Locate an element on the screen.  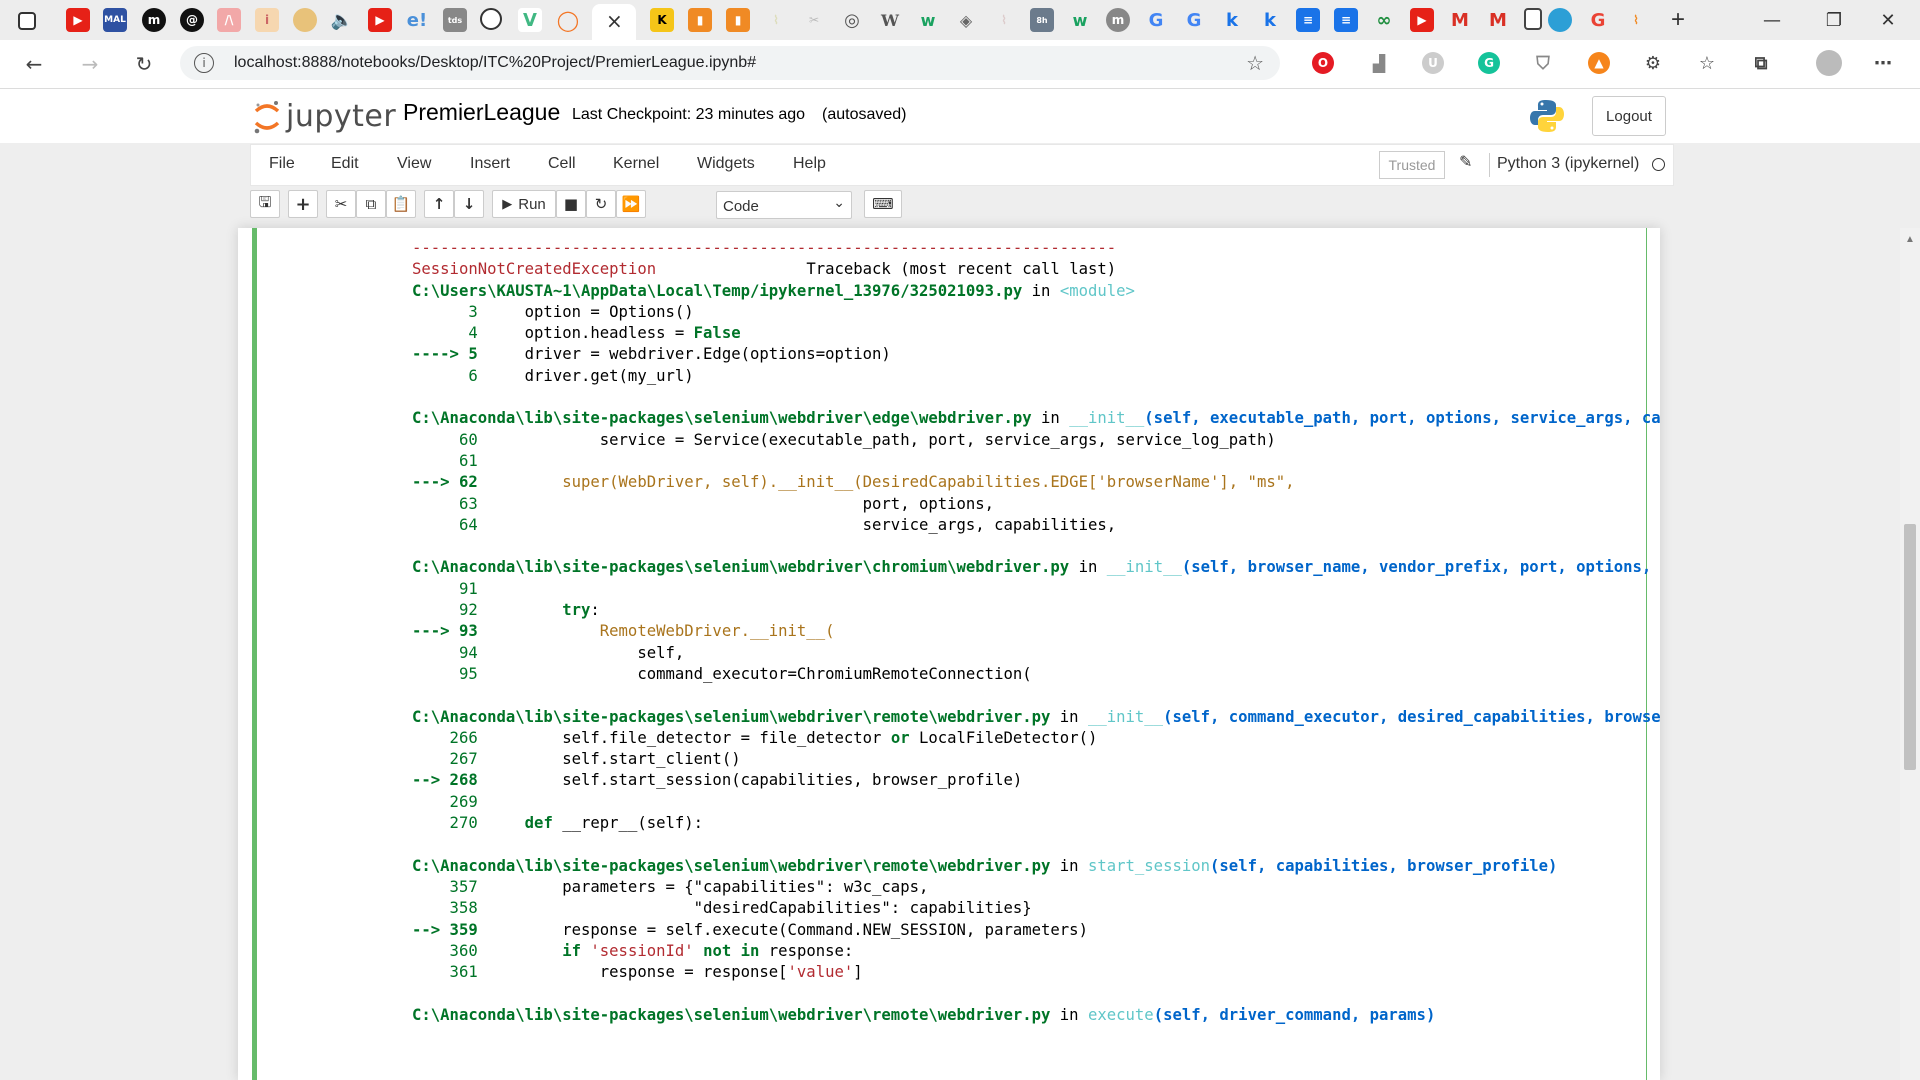
restart-run-all-icon: ⏩ is located at coordinates (631, 204).